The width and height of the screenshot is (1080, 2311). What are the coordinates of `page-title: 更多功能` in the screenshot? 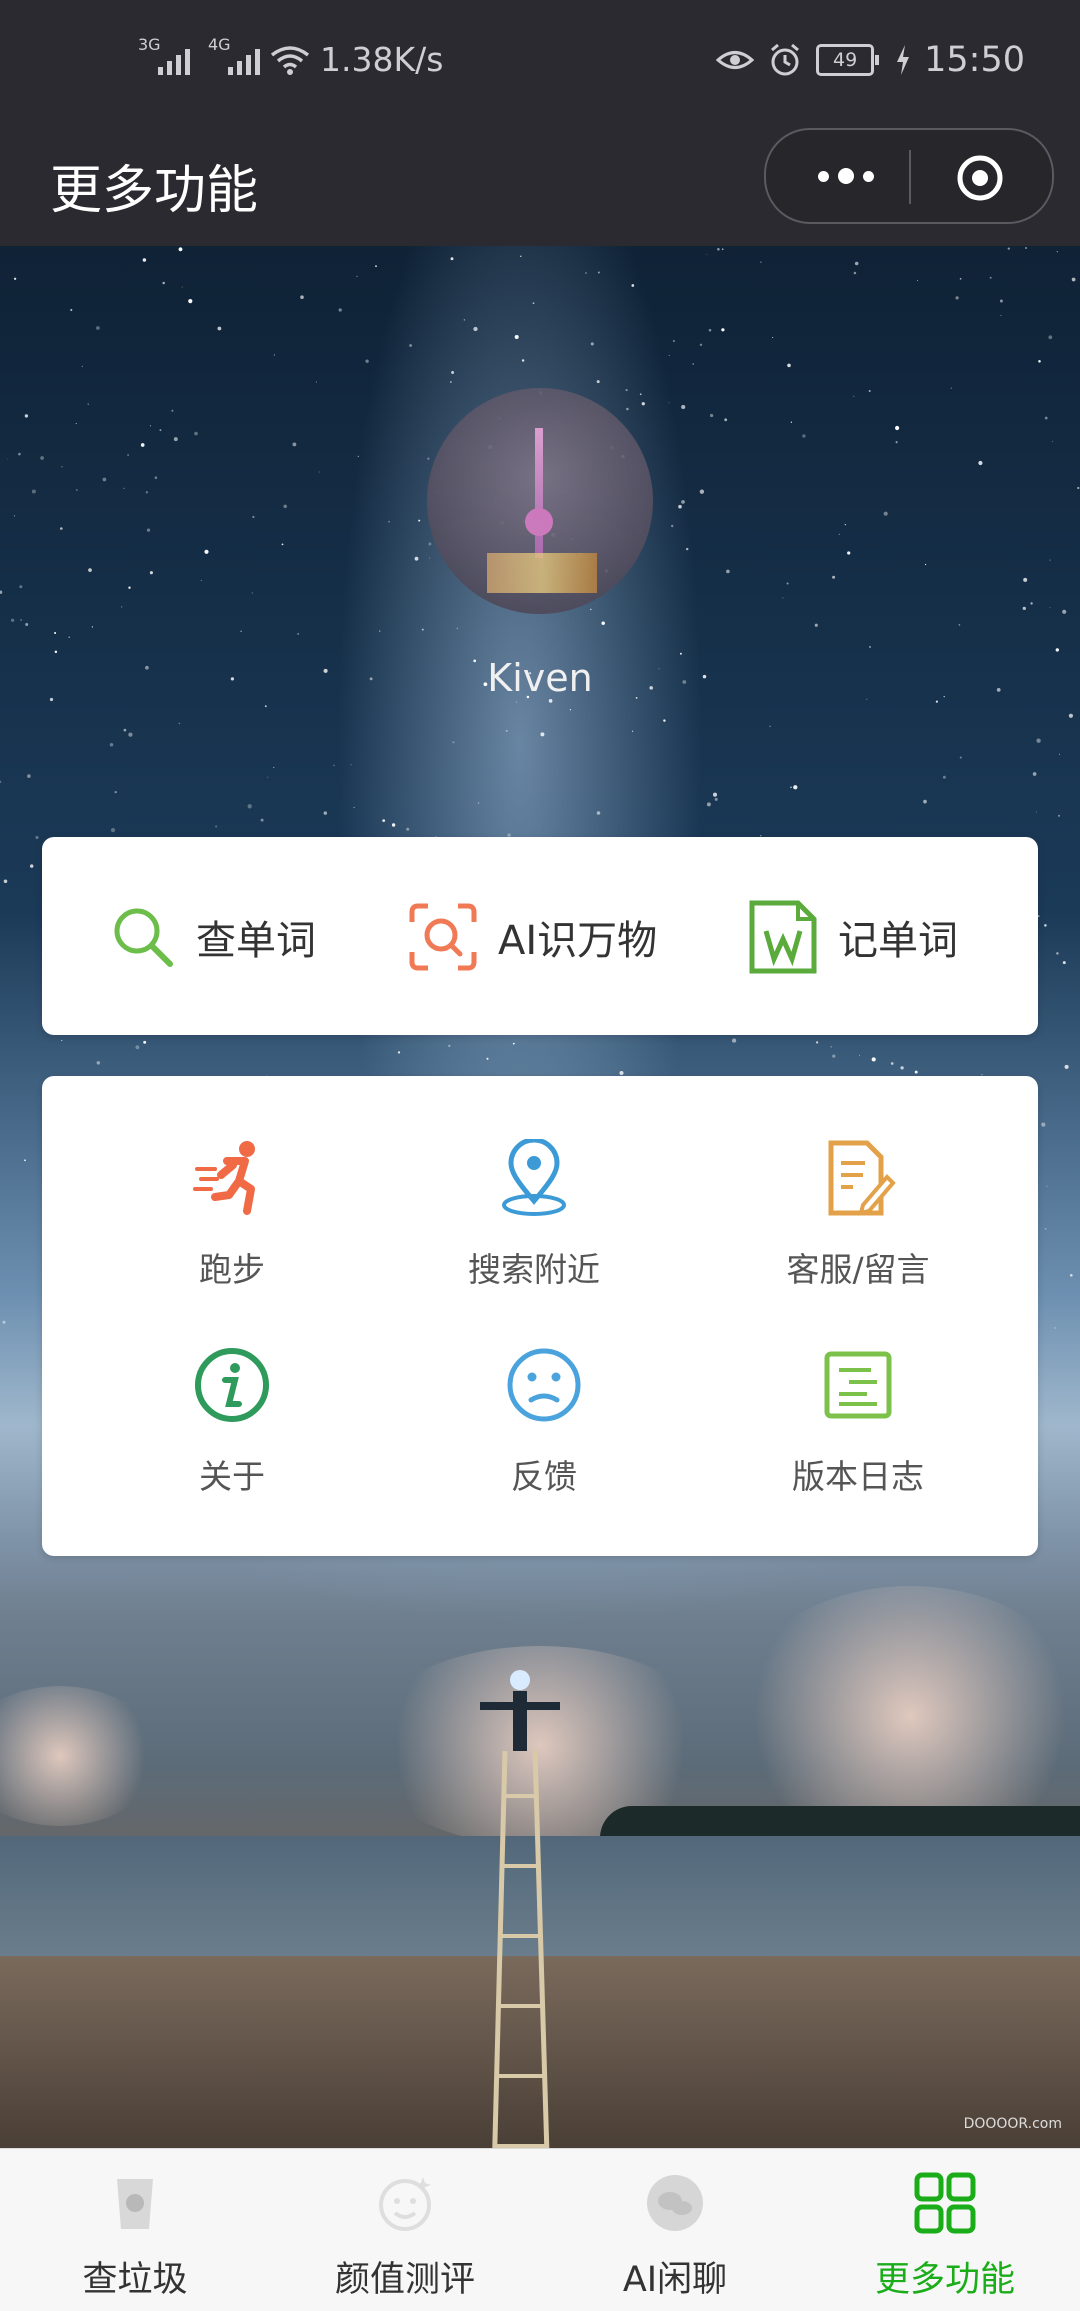 It's located at (154, 191).